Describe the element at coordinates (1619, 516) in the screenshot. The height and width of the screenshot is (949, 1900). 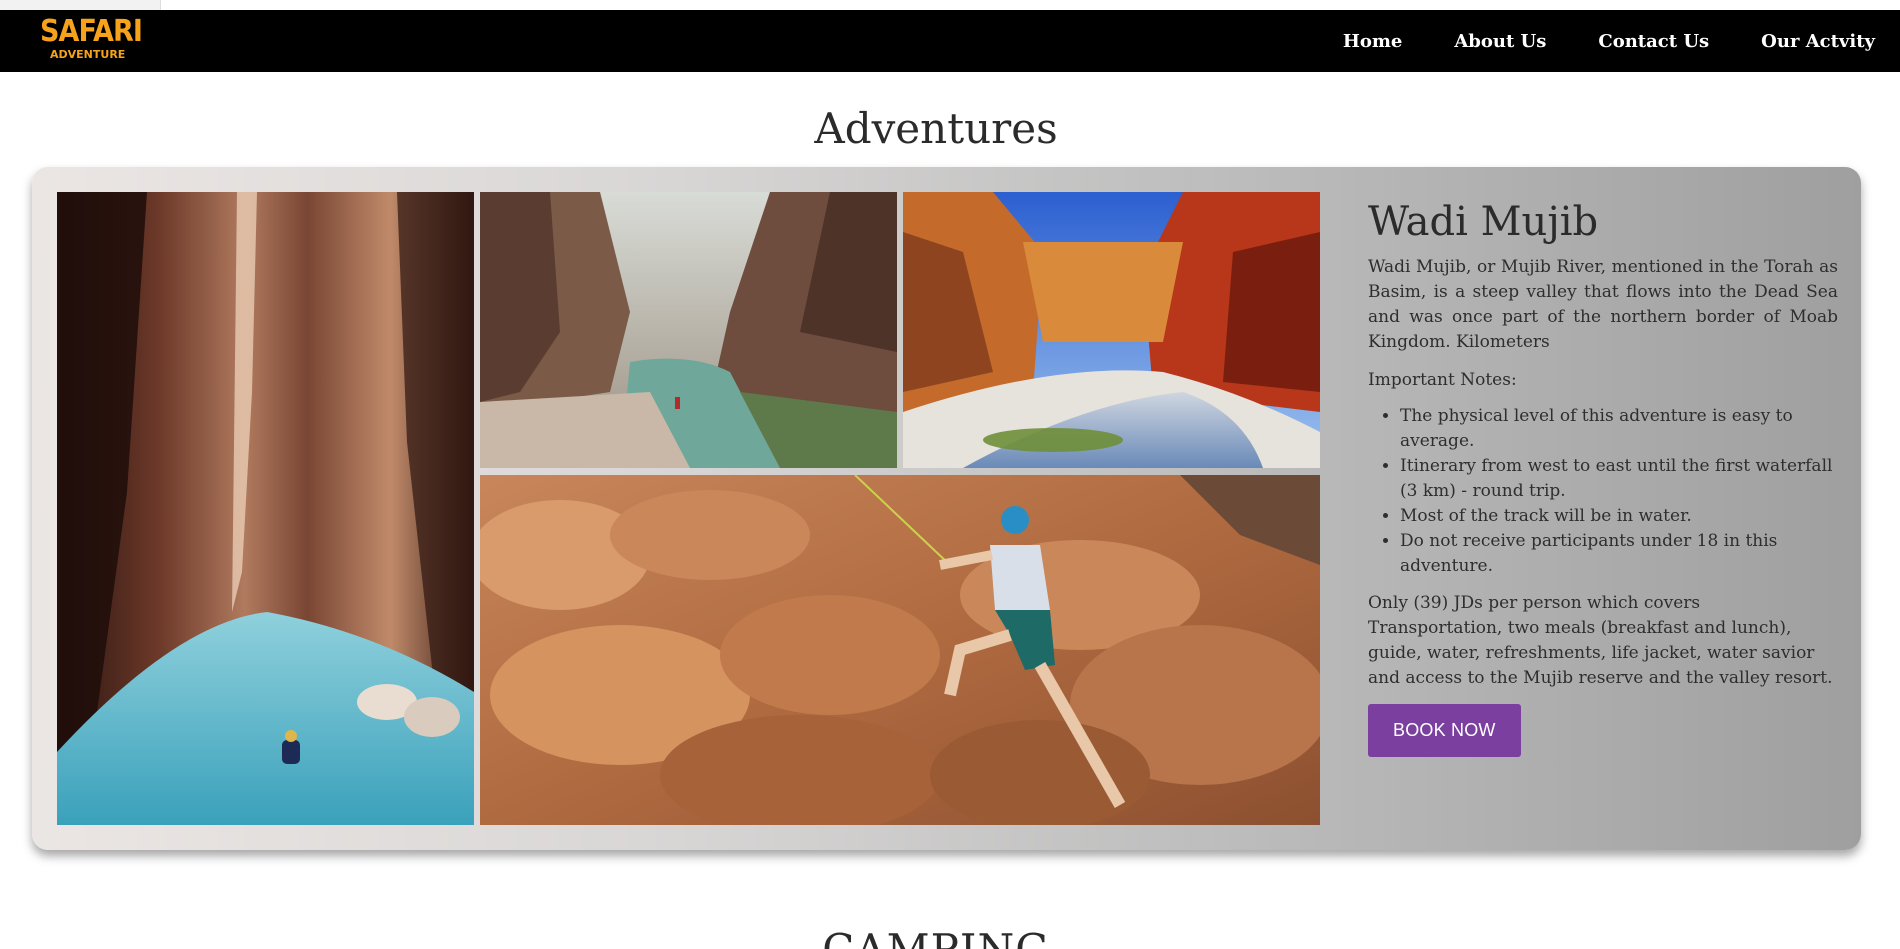
I see `note-item: Most of the track will be in water.` at that location.